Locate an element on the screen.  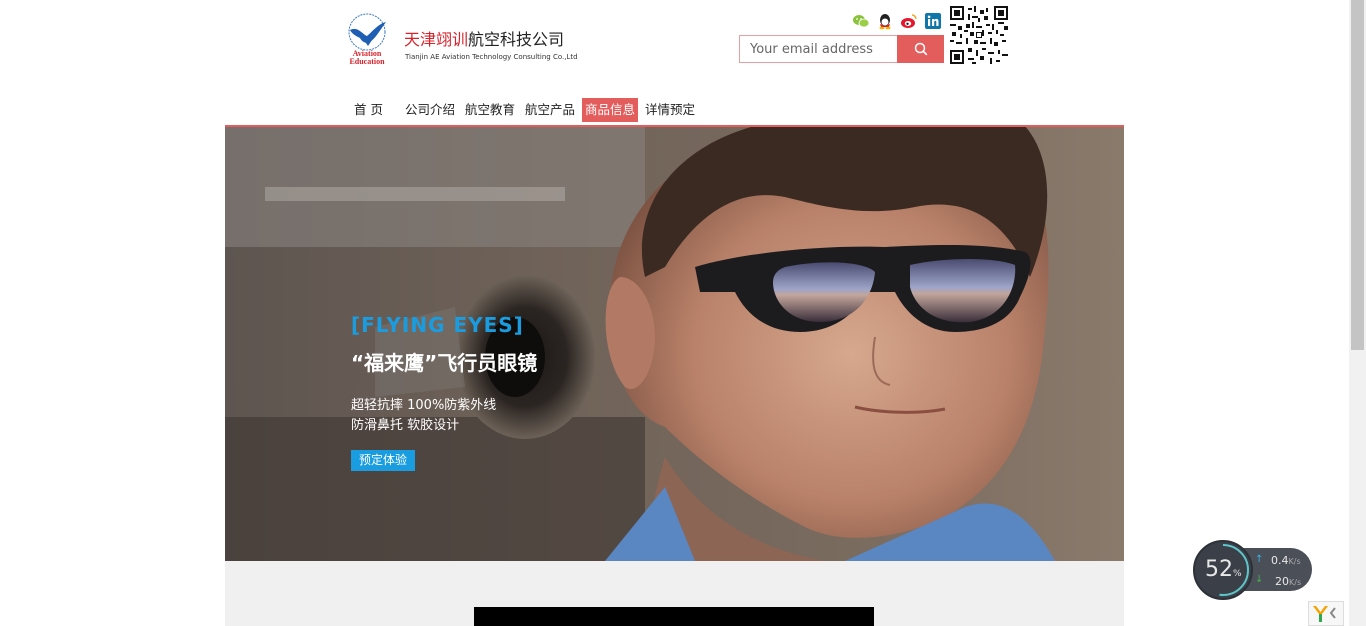
search-icon is located at coordinates (920, 49).